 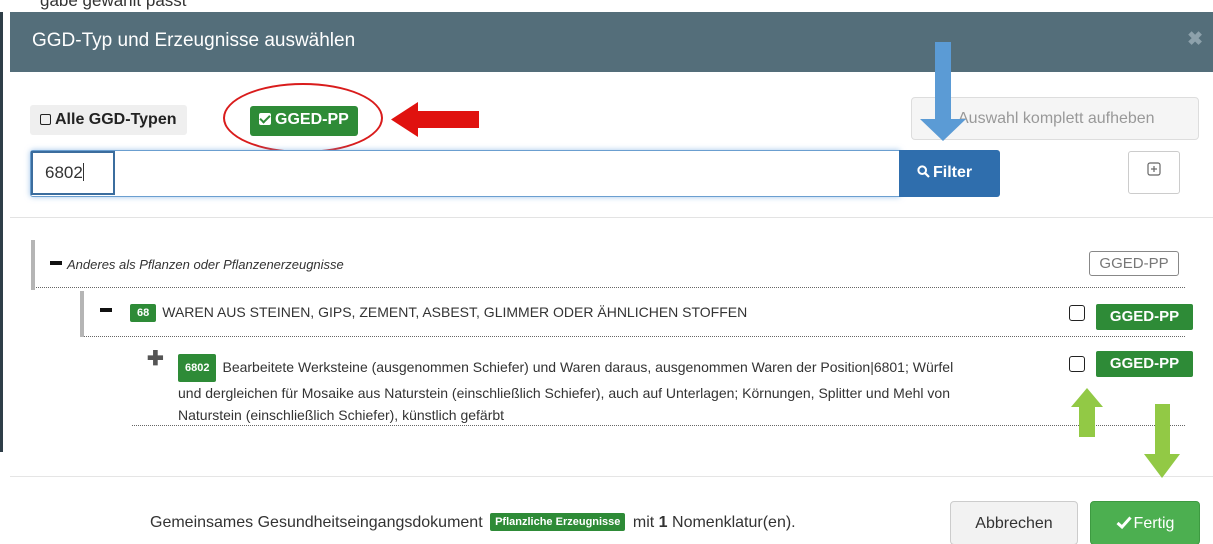 What do you see at coordinates (1144, 364) in the screenshot?
I see `gged-pp-tag-6802: GGED-PP` at bounding box center [1144, 364].